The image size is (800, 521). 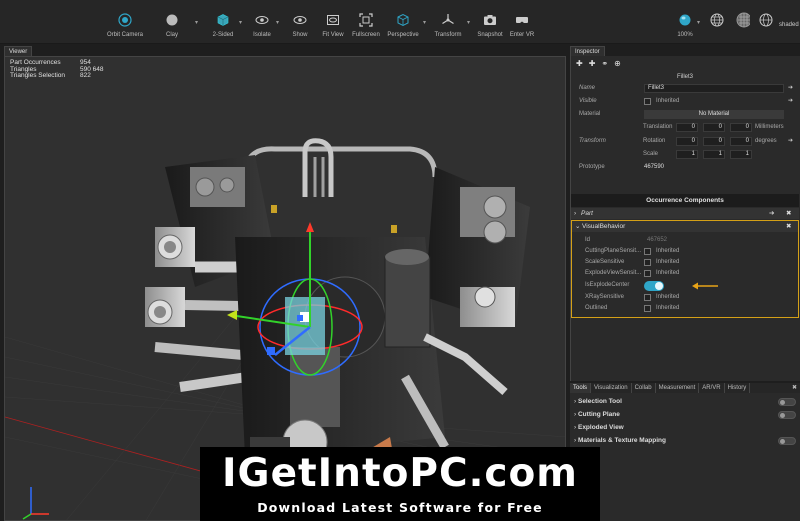 What do you see at coordinates (787, 415) in the screenshot?
I see `cutting-plane-toggle` at bounding box center [787, 415].